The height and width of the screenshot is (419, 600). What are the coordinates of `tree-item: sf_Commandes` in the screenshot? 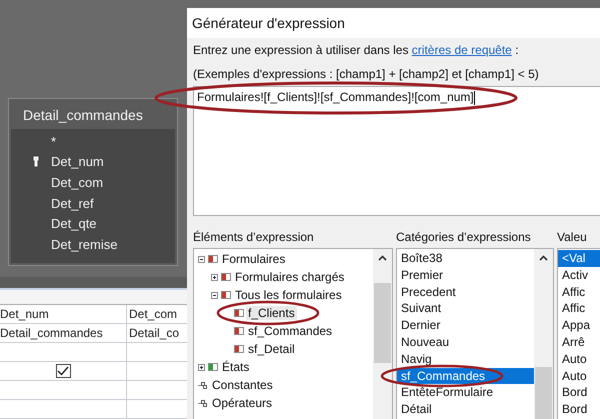 It's located at (290, 331).